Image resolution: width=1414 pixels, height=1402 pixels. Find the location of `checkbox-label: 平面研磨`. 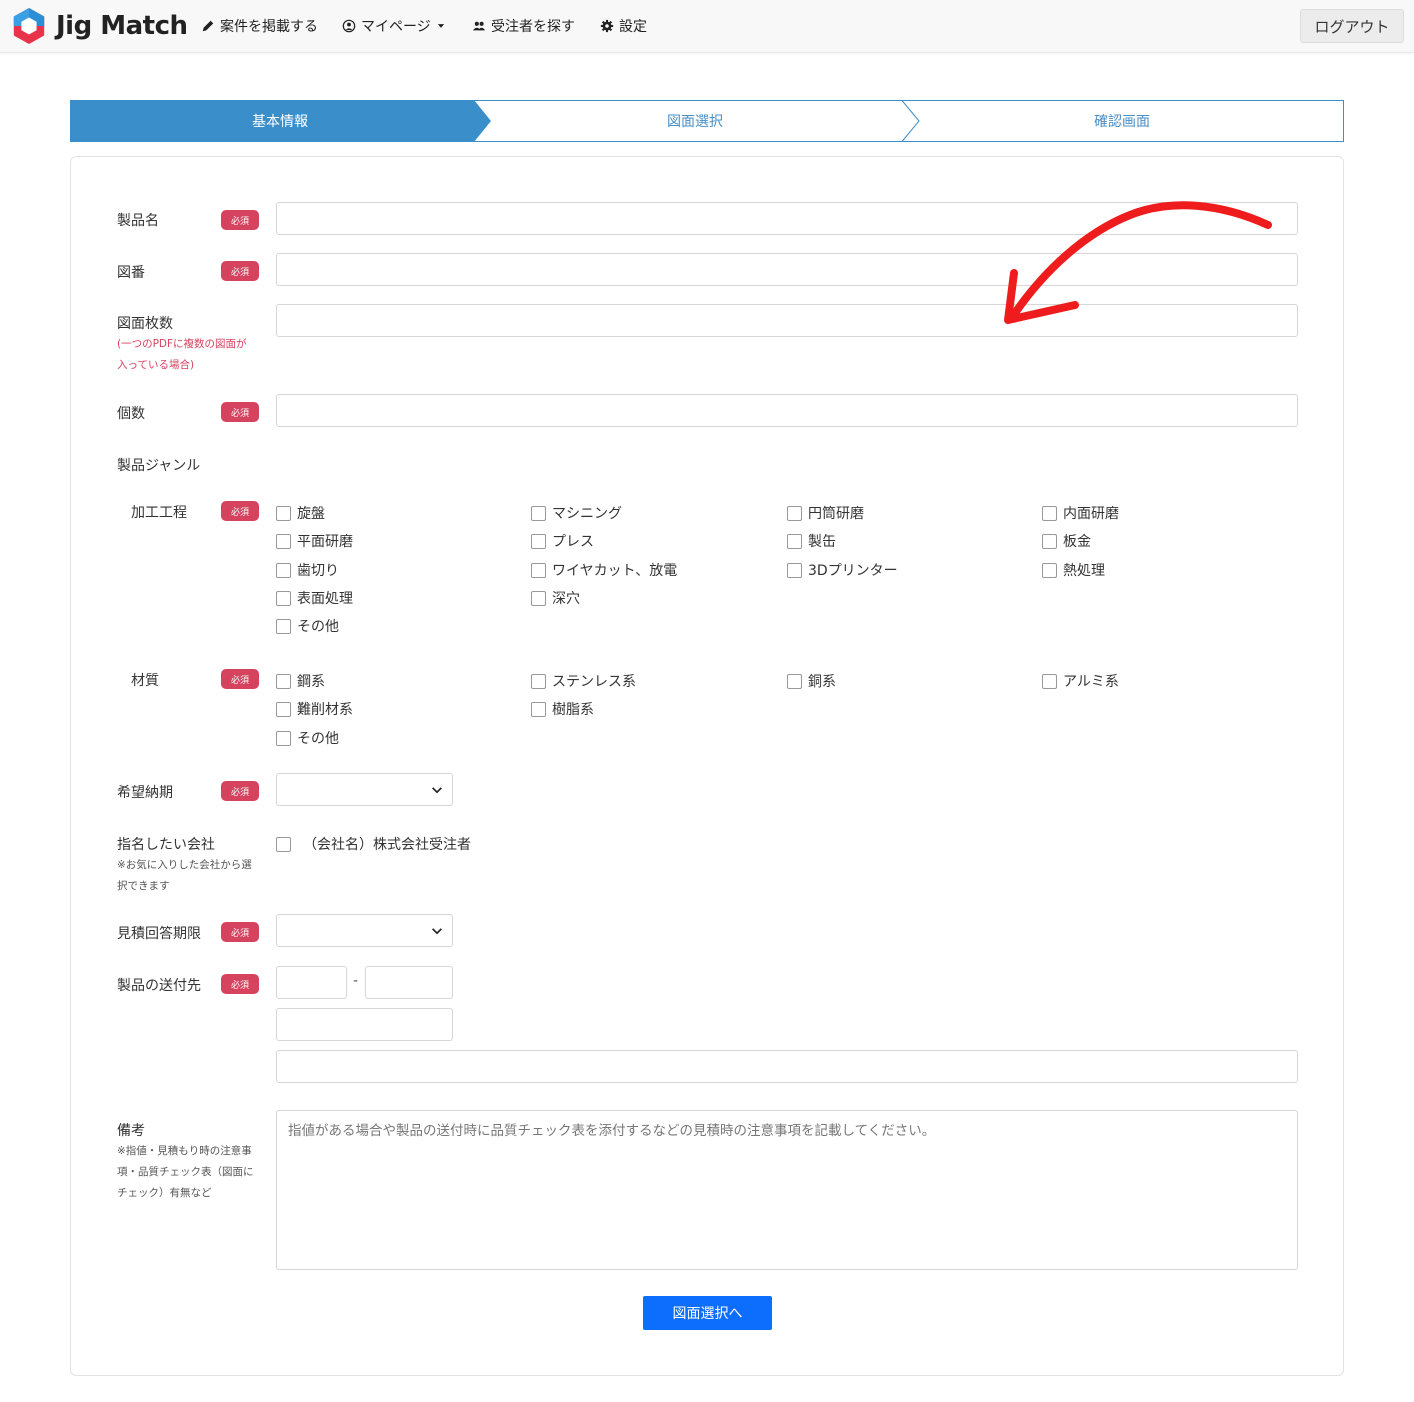

checkbox-label: 平面研磨 is located at coordinates (325, 542).